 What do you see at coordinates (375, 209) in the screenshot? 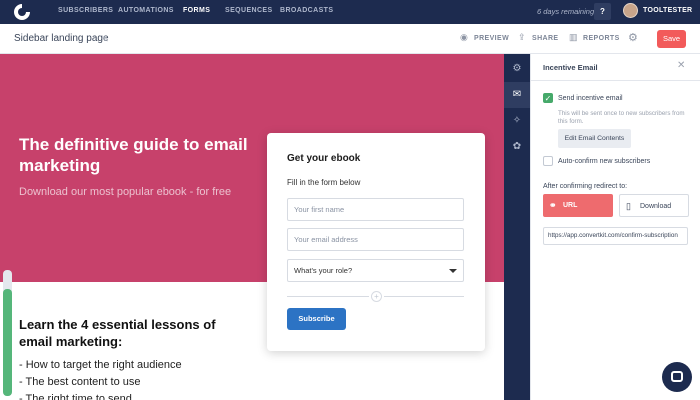
I see `first-name-field` at bounding box center [375, 209].